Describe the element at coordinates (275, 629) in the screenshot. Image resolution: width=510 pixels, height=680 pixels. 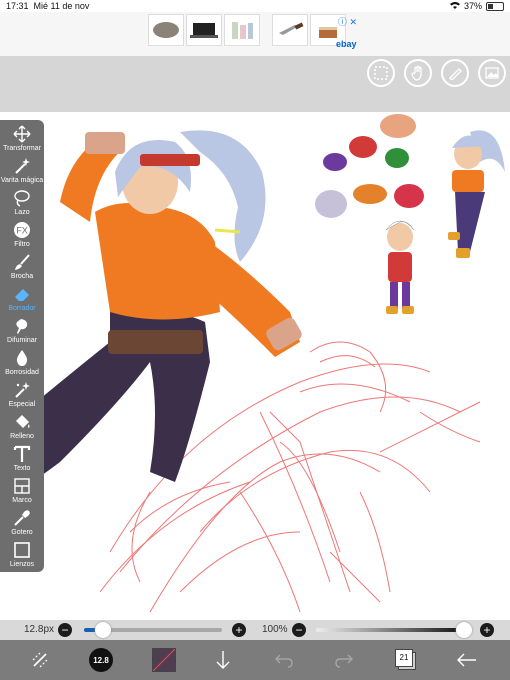
I see `opacity-label: 100%` at that location.